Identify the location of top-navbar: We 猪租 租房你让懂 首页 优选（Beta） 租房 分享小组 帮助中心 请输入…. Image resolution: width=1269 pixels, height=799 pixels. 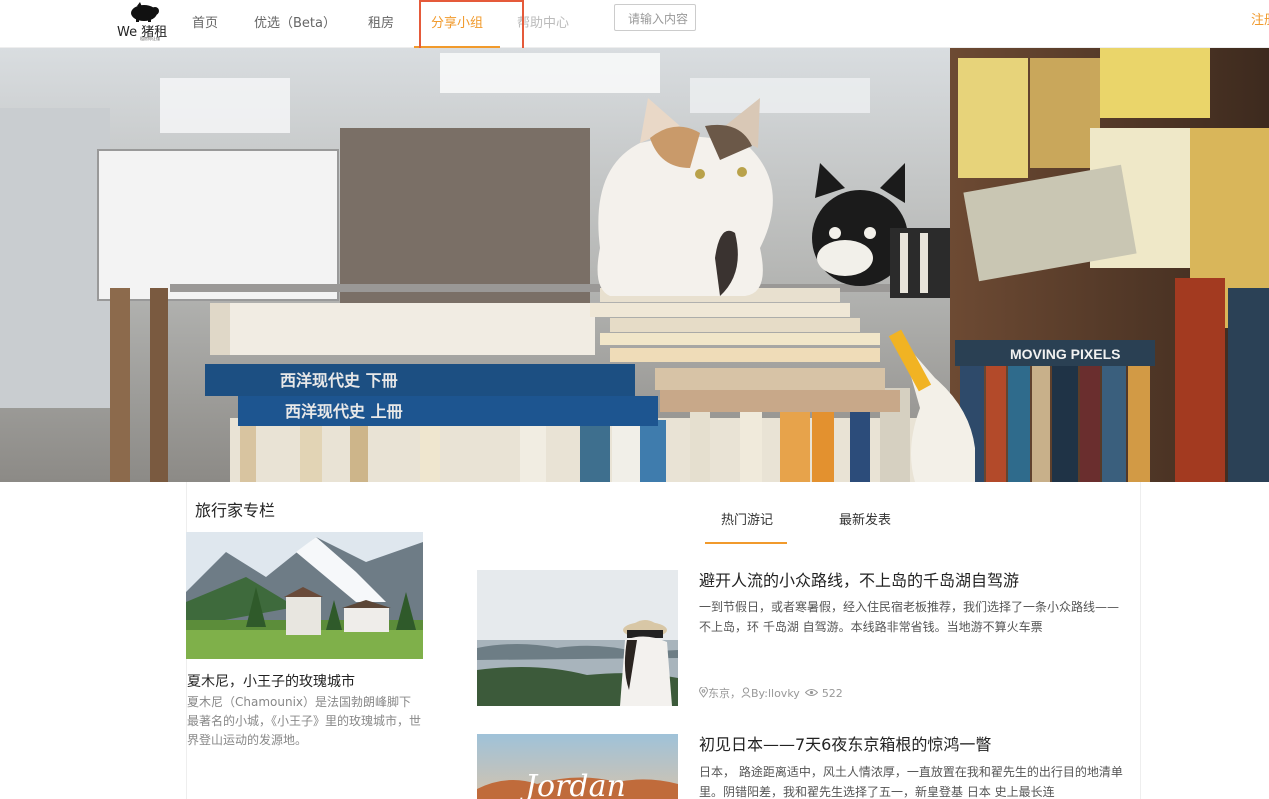
(634, 24).